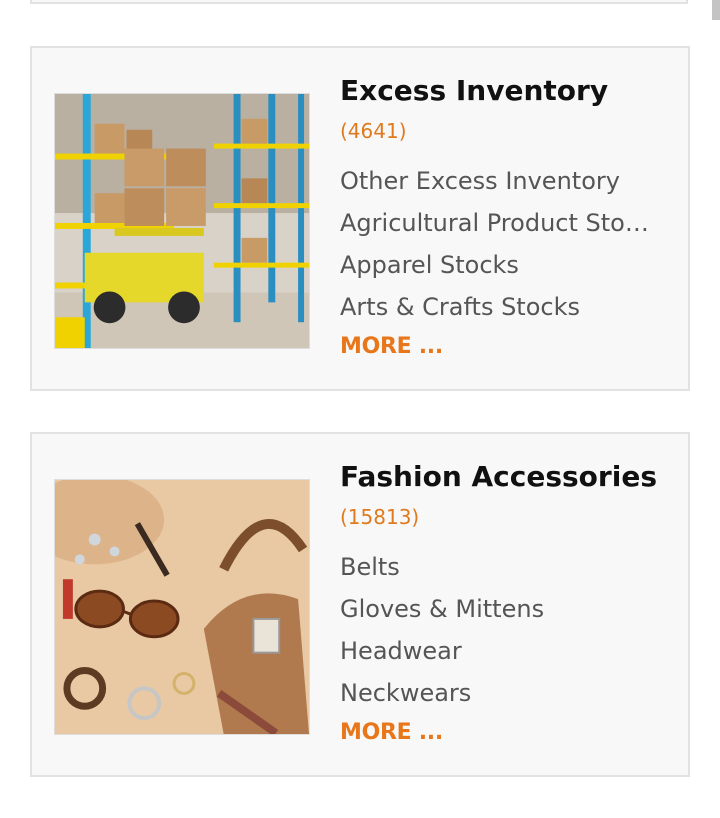  Describe the element at coordinates (505, 609) in the screenshot. I see `subcategory-link: Gloves & Mittens` at that location.